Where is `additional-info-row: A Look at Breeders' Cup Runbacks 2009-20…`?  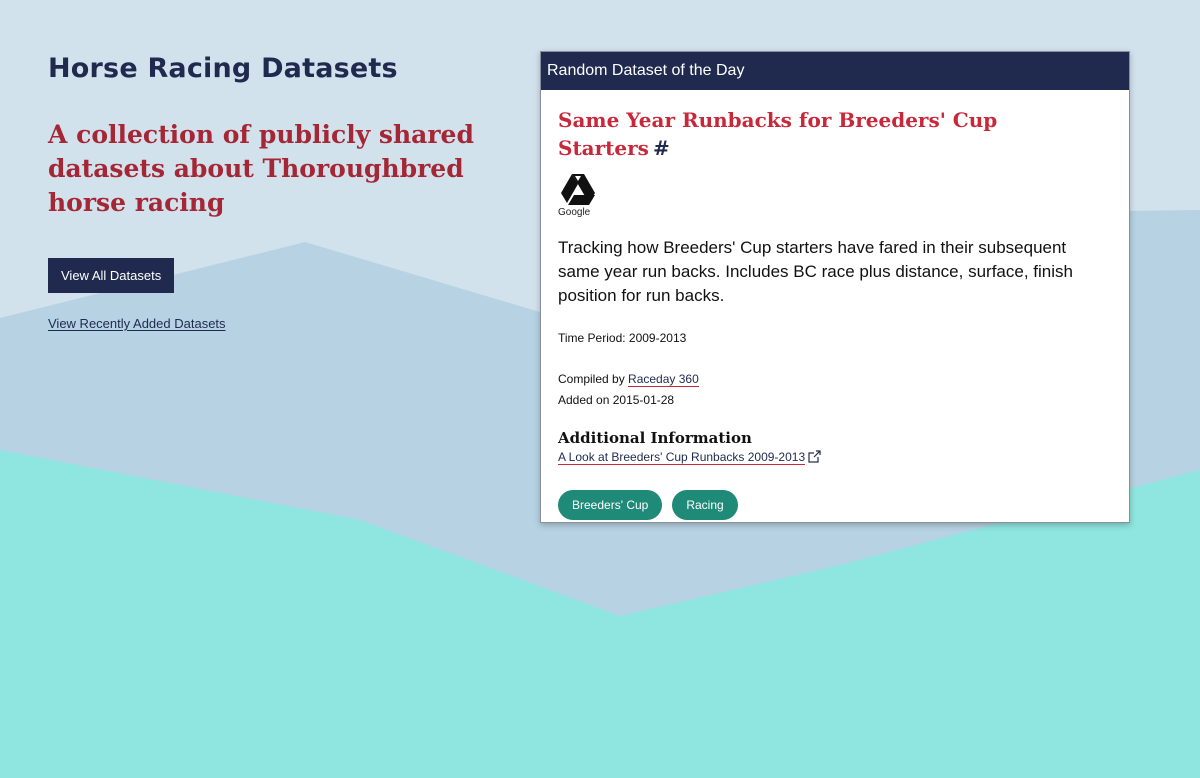
additional-info-row: A Look at Breeders' Cup Runbacks 2009-20… is located at coordinates (835, 457).